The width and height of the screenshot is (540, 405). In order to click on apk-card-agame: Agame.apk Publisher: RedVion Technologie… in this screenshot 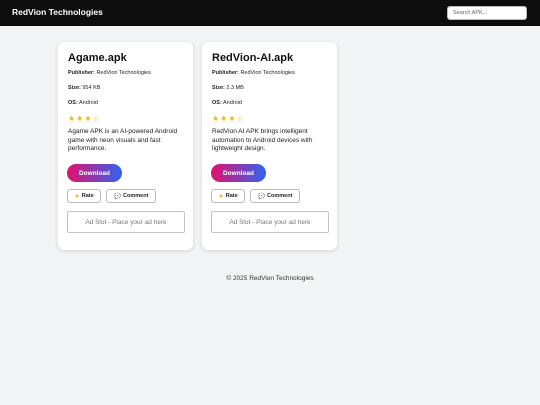, I will do `click(125, 146)`.